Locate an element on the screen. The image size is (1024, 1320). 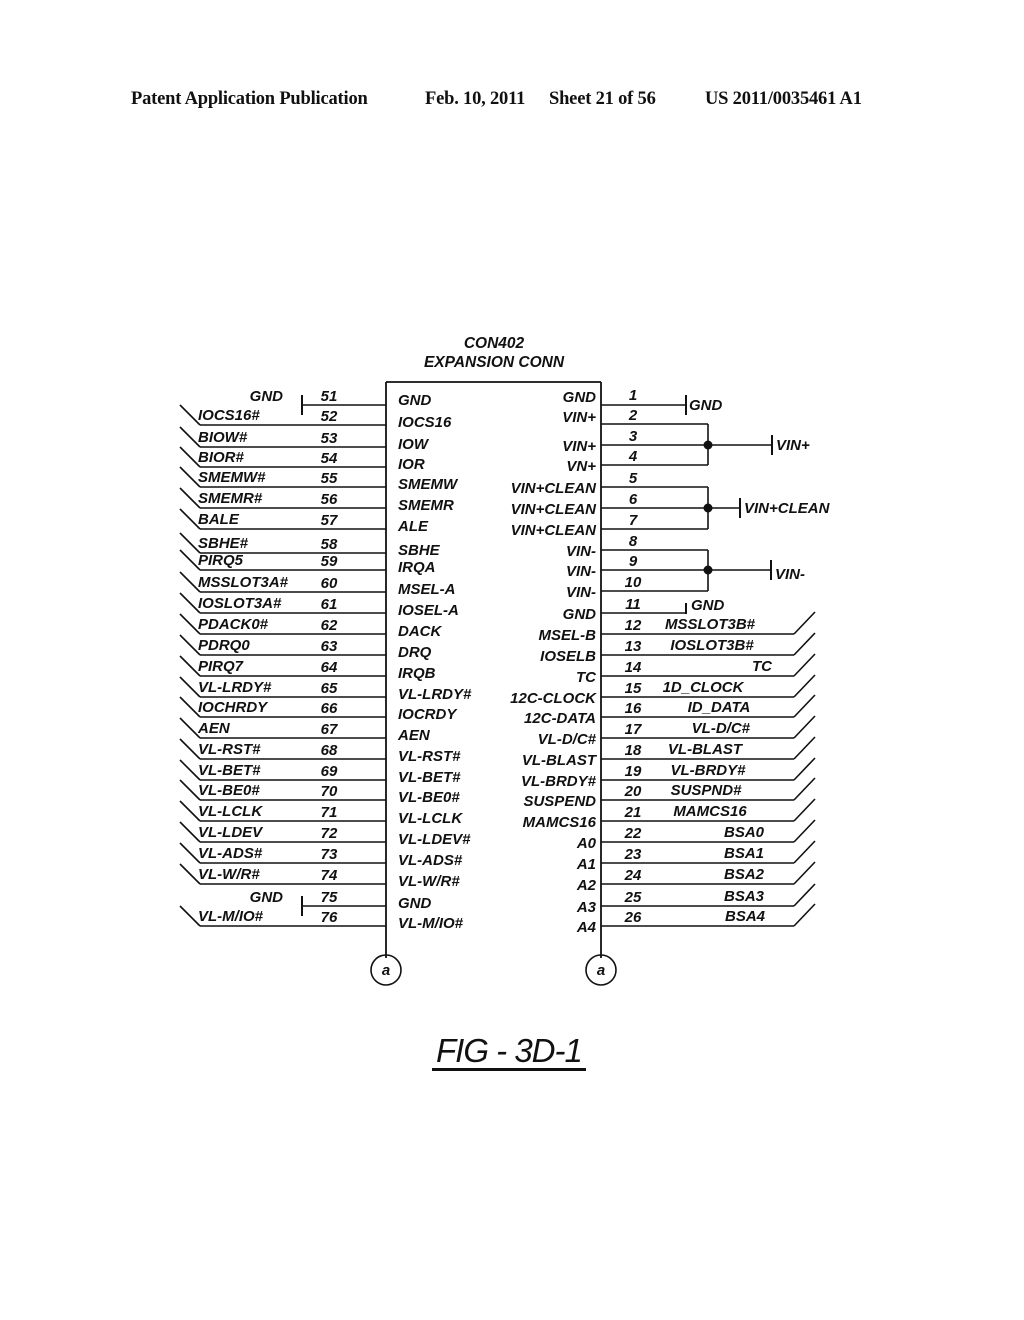
left-inner-label-61: IOSEL-A is located at coordinates (428, 610).